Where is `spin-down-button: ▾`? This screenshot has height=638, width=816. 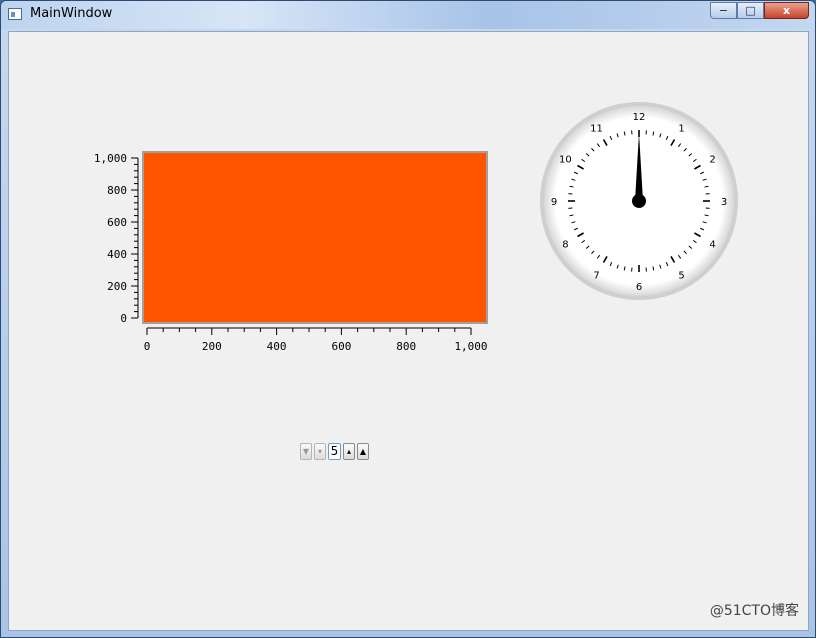 spin-down-button: ▾ is located at coordinates (320, 451).